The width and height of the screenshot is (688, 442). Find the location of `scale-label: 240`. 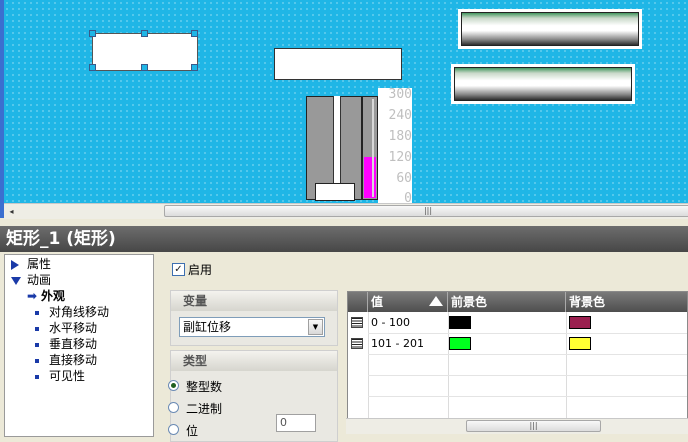

scale-label: 240 is located at coordinates (400, 115).